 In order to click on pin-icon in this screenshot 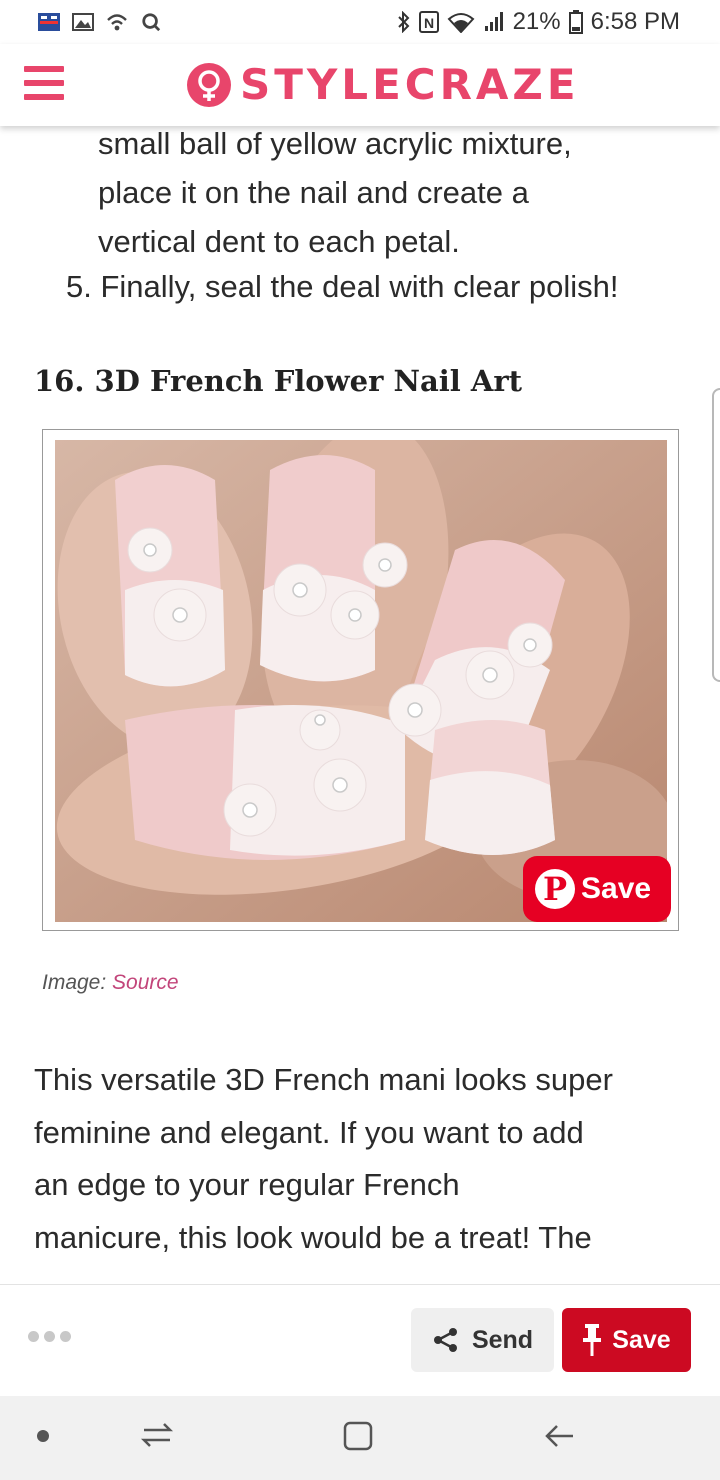, I will do `click(592, 1340)`.